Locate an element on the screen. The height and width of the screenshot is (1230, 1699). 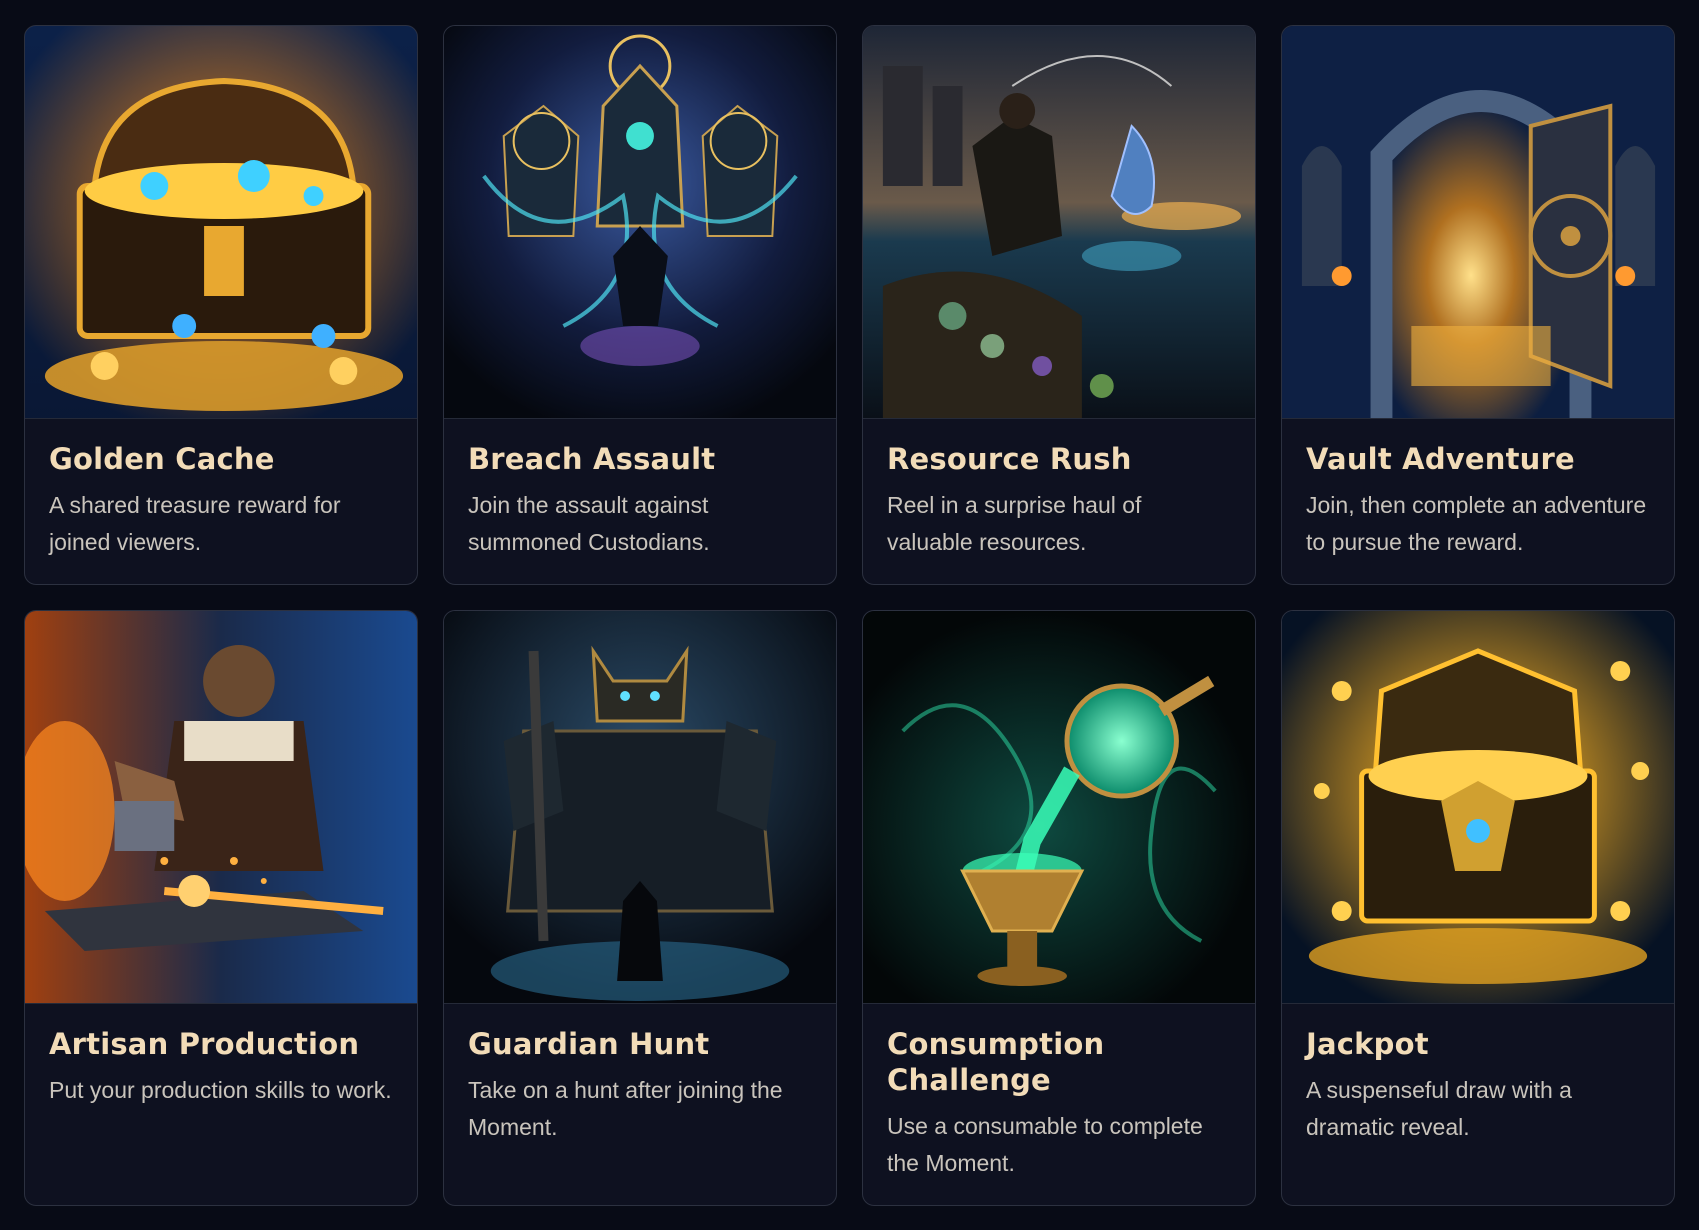
potion-pour-image is located at coordinates (1059, 807).